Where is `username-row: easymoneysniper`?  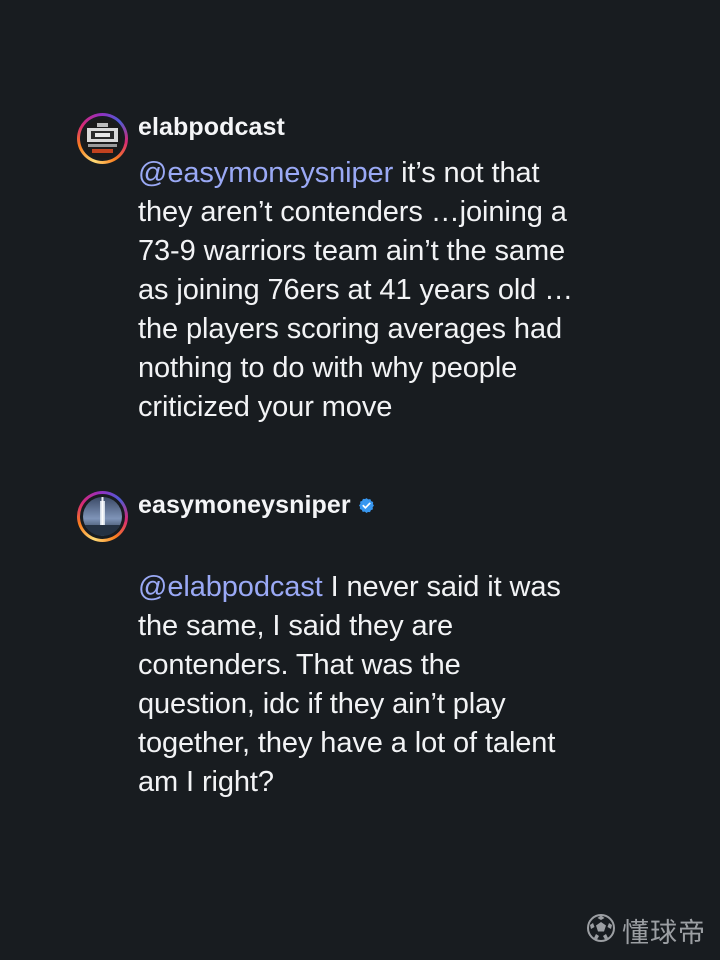
username-row: easymoneysniper is located at coordinates (256, 505).